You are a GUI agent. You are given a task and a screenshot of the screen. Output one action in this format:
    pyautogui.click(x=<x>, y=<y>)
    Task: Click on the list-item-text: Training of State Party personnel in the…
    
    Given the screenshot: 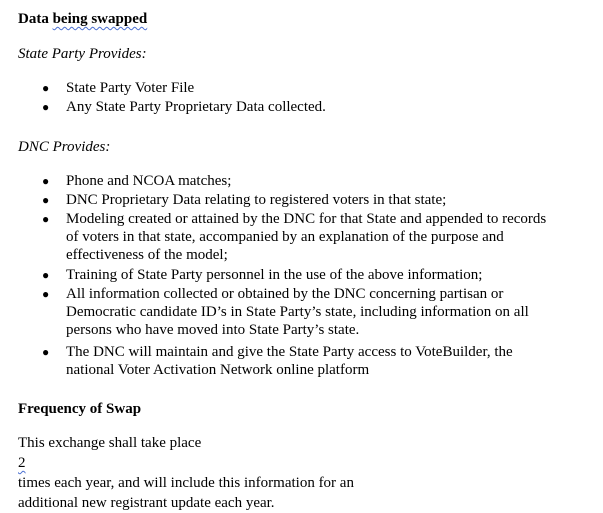 What is the action you would take?
    pyautogui.click(x=331, y=275)
    